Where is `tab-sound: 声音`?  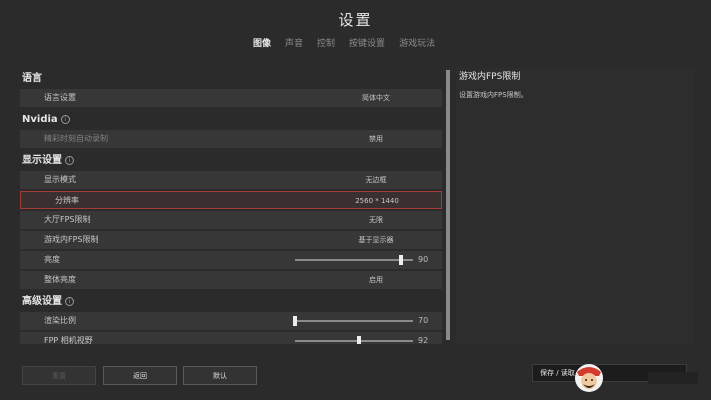 tab-sound: 声音 is located at coordinates (294, 42).